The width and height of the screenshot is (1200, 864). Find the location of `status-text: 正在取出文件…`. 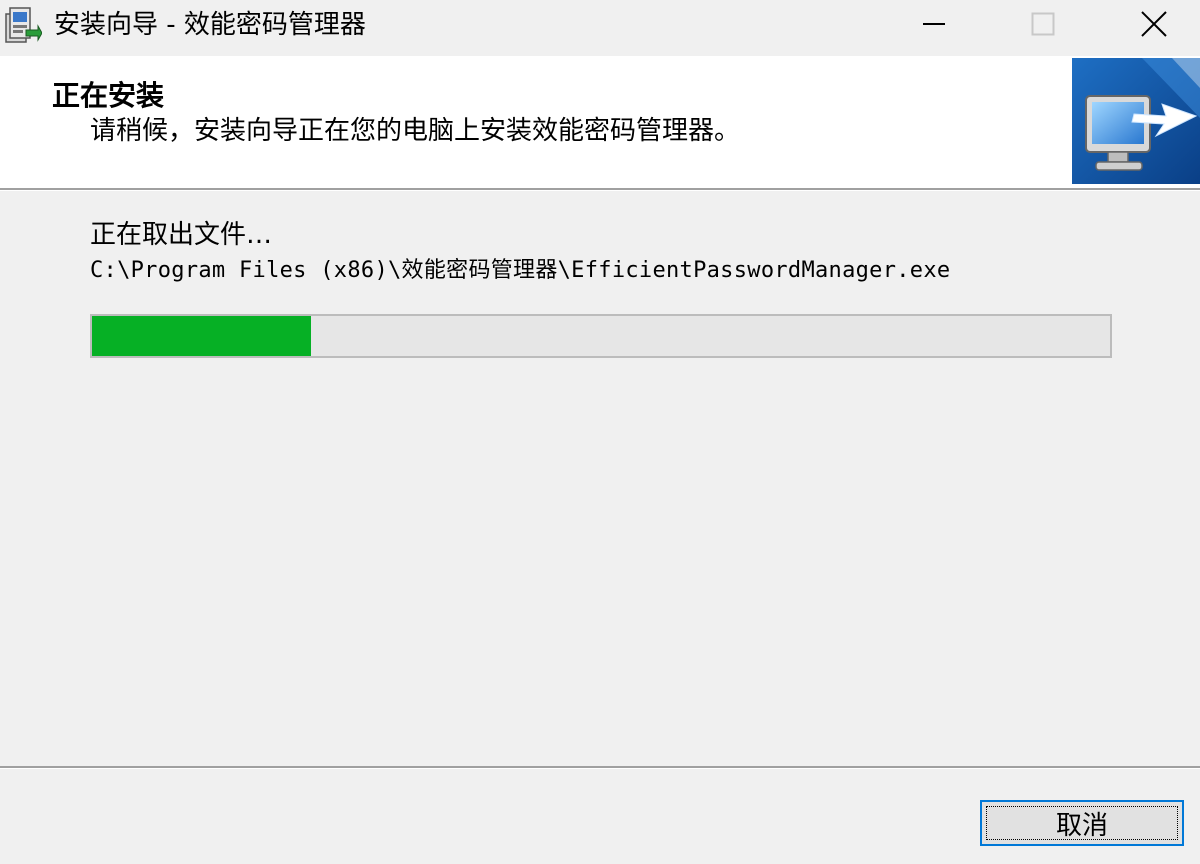

status-text: 正在取出文件… is located at coordinates (181, 235).